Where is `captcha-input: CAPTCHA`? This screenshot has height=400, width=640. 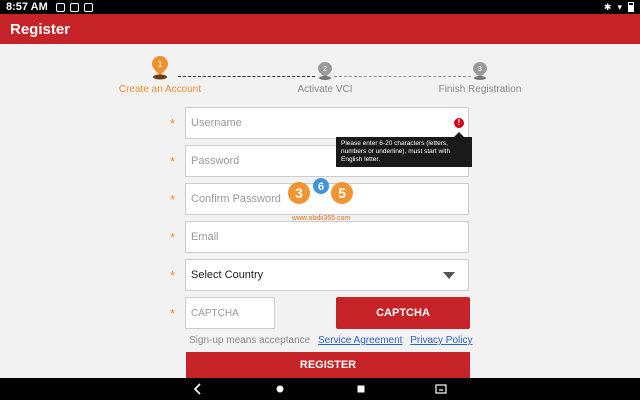 captcha-input: CAPTCHA is located at coordinates (230, 313).